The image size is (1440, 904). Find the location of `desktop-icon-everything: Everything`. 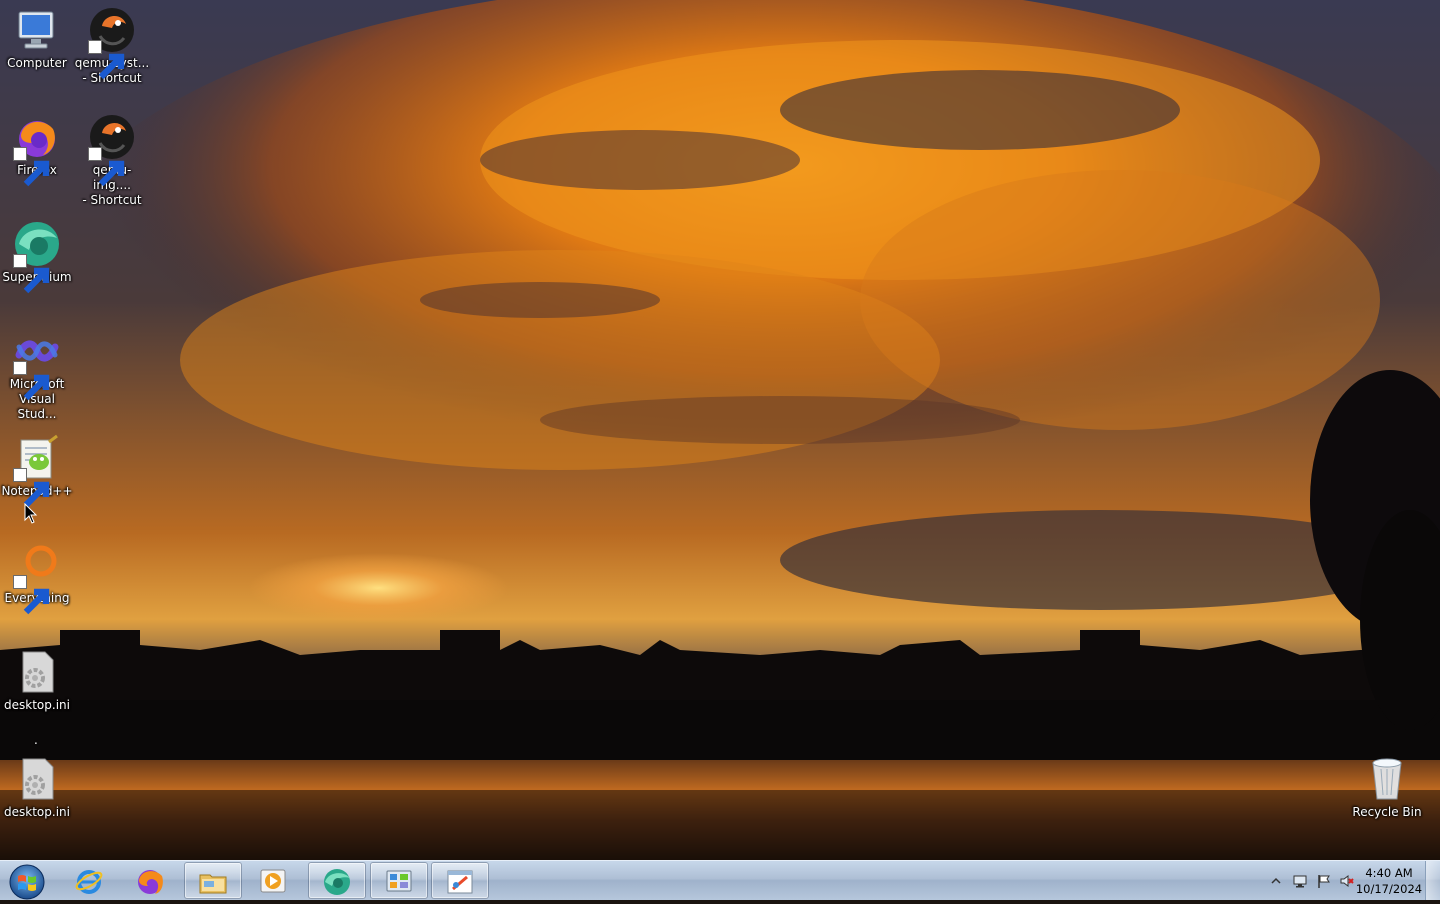

desktop-icon-everything: Everything is located at coordinates (37, 576).